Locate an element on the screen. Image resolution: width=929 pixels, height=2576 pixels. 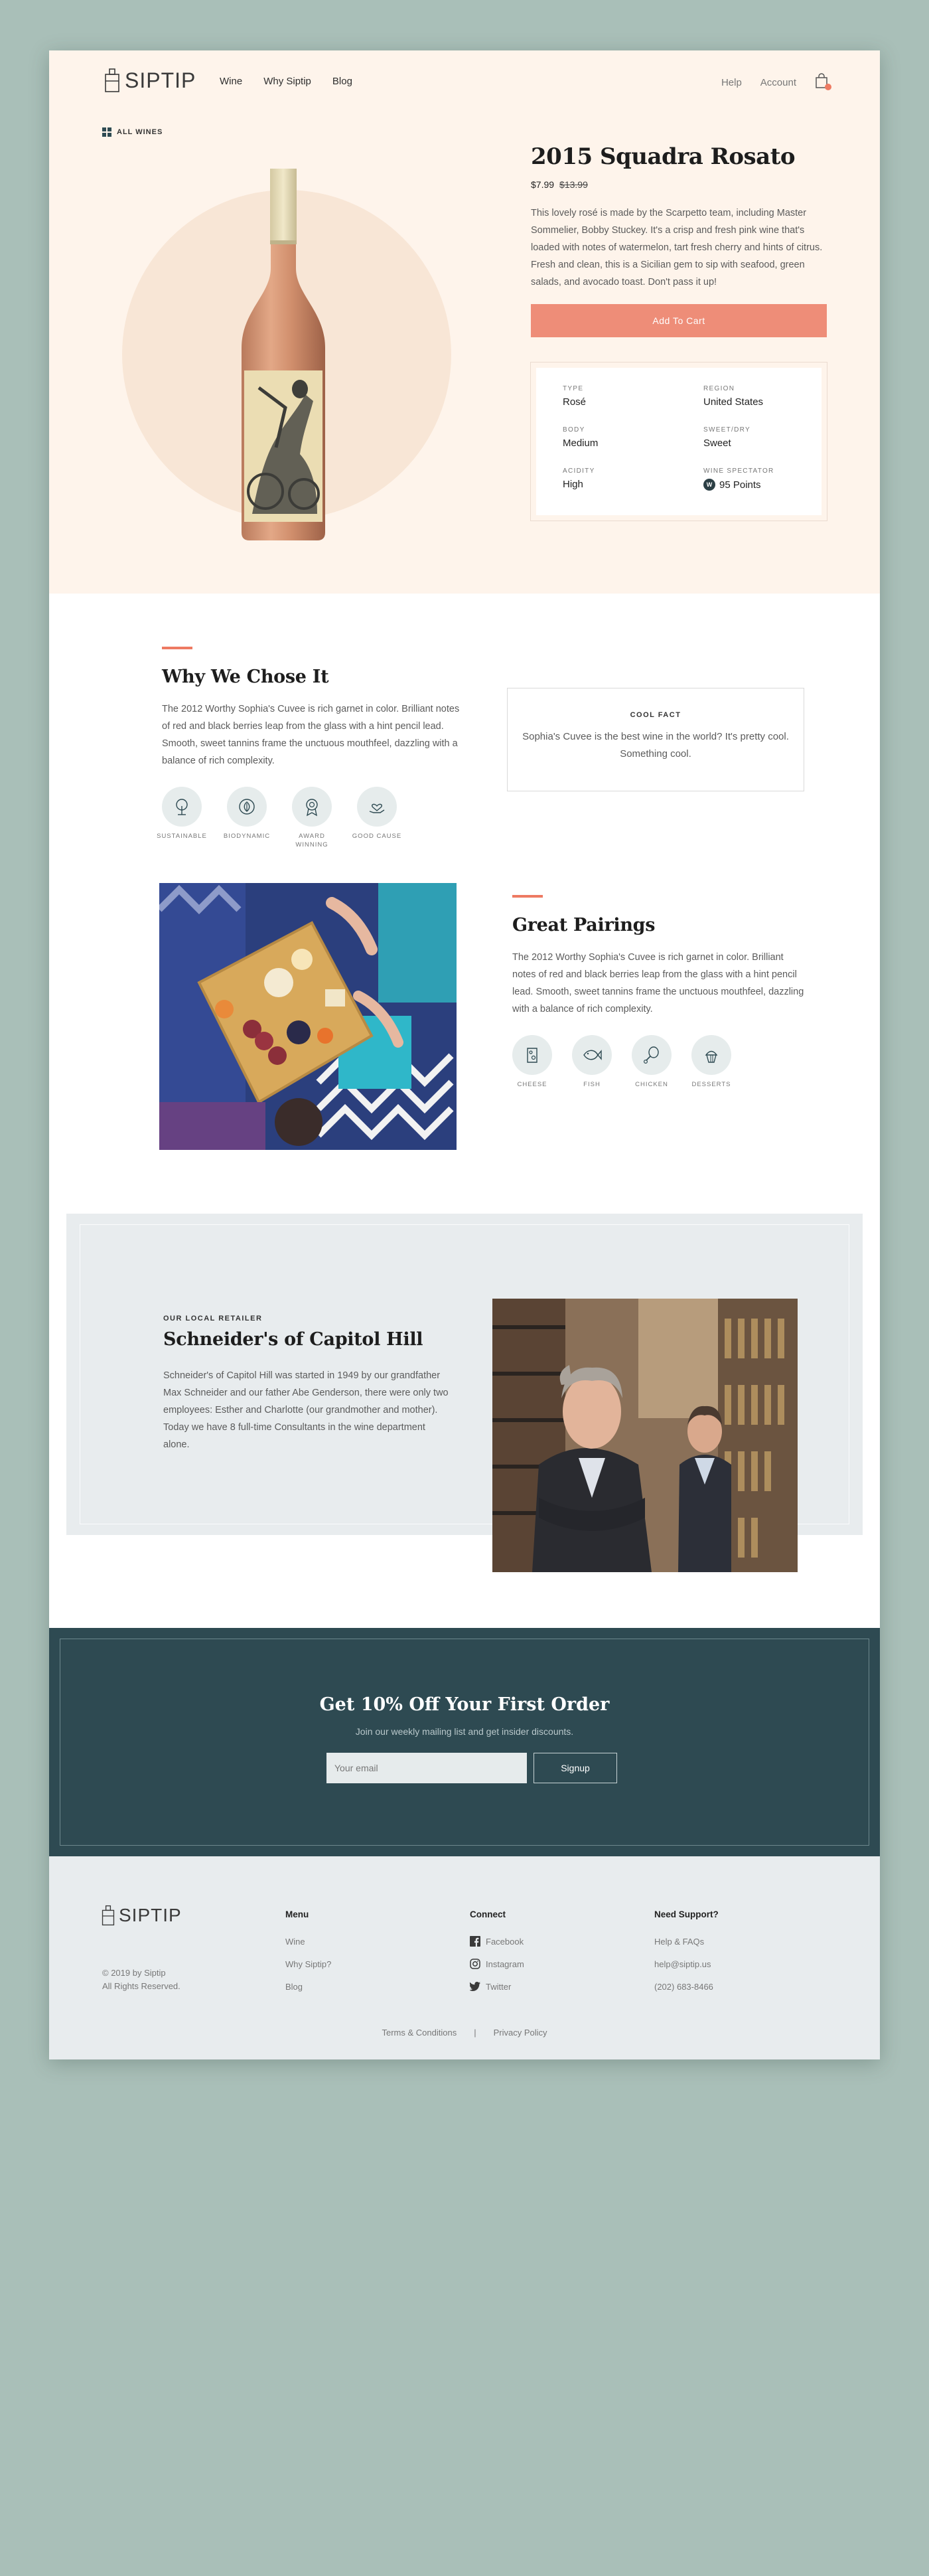
badge-biodynamic: BIODYNAMIC is located at coordinates (246, 818).